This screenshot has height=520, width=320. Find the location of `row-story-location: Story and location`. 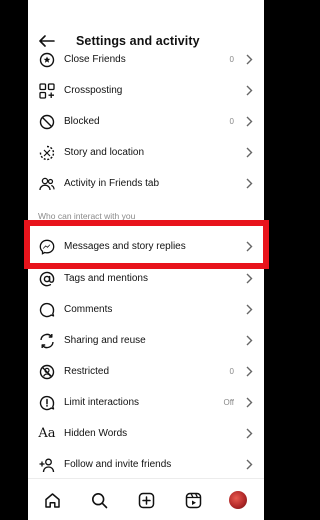

row-story-location: Story and location is located at coordinates (146, 152).